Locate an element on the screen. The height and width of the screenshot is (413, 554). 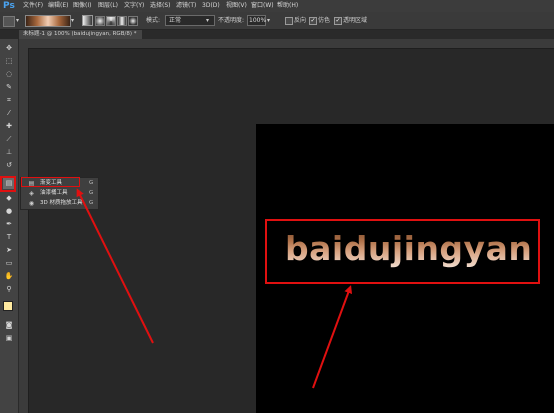
linear-gradient-icon is located at coordinates (87, 20).